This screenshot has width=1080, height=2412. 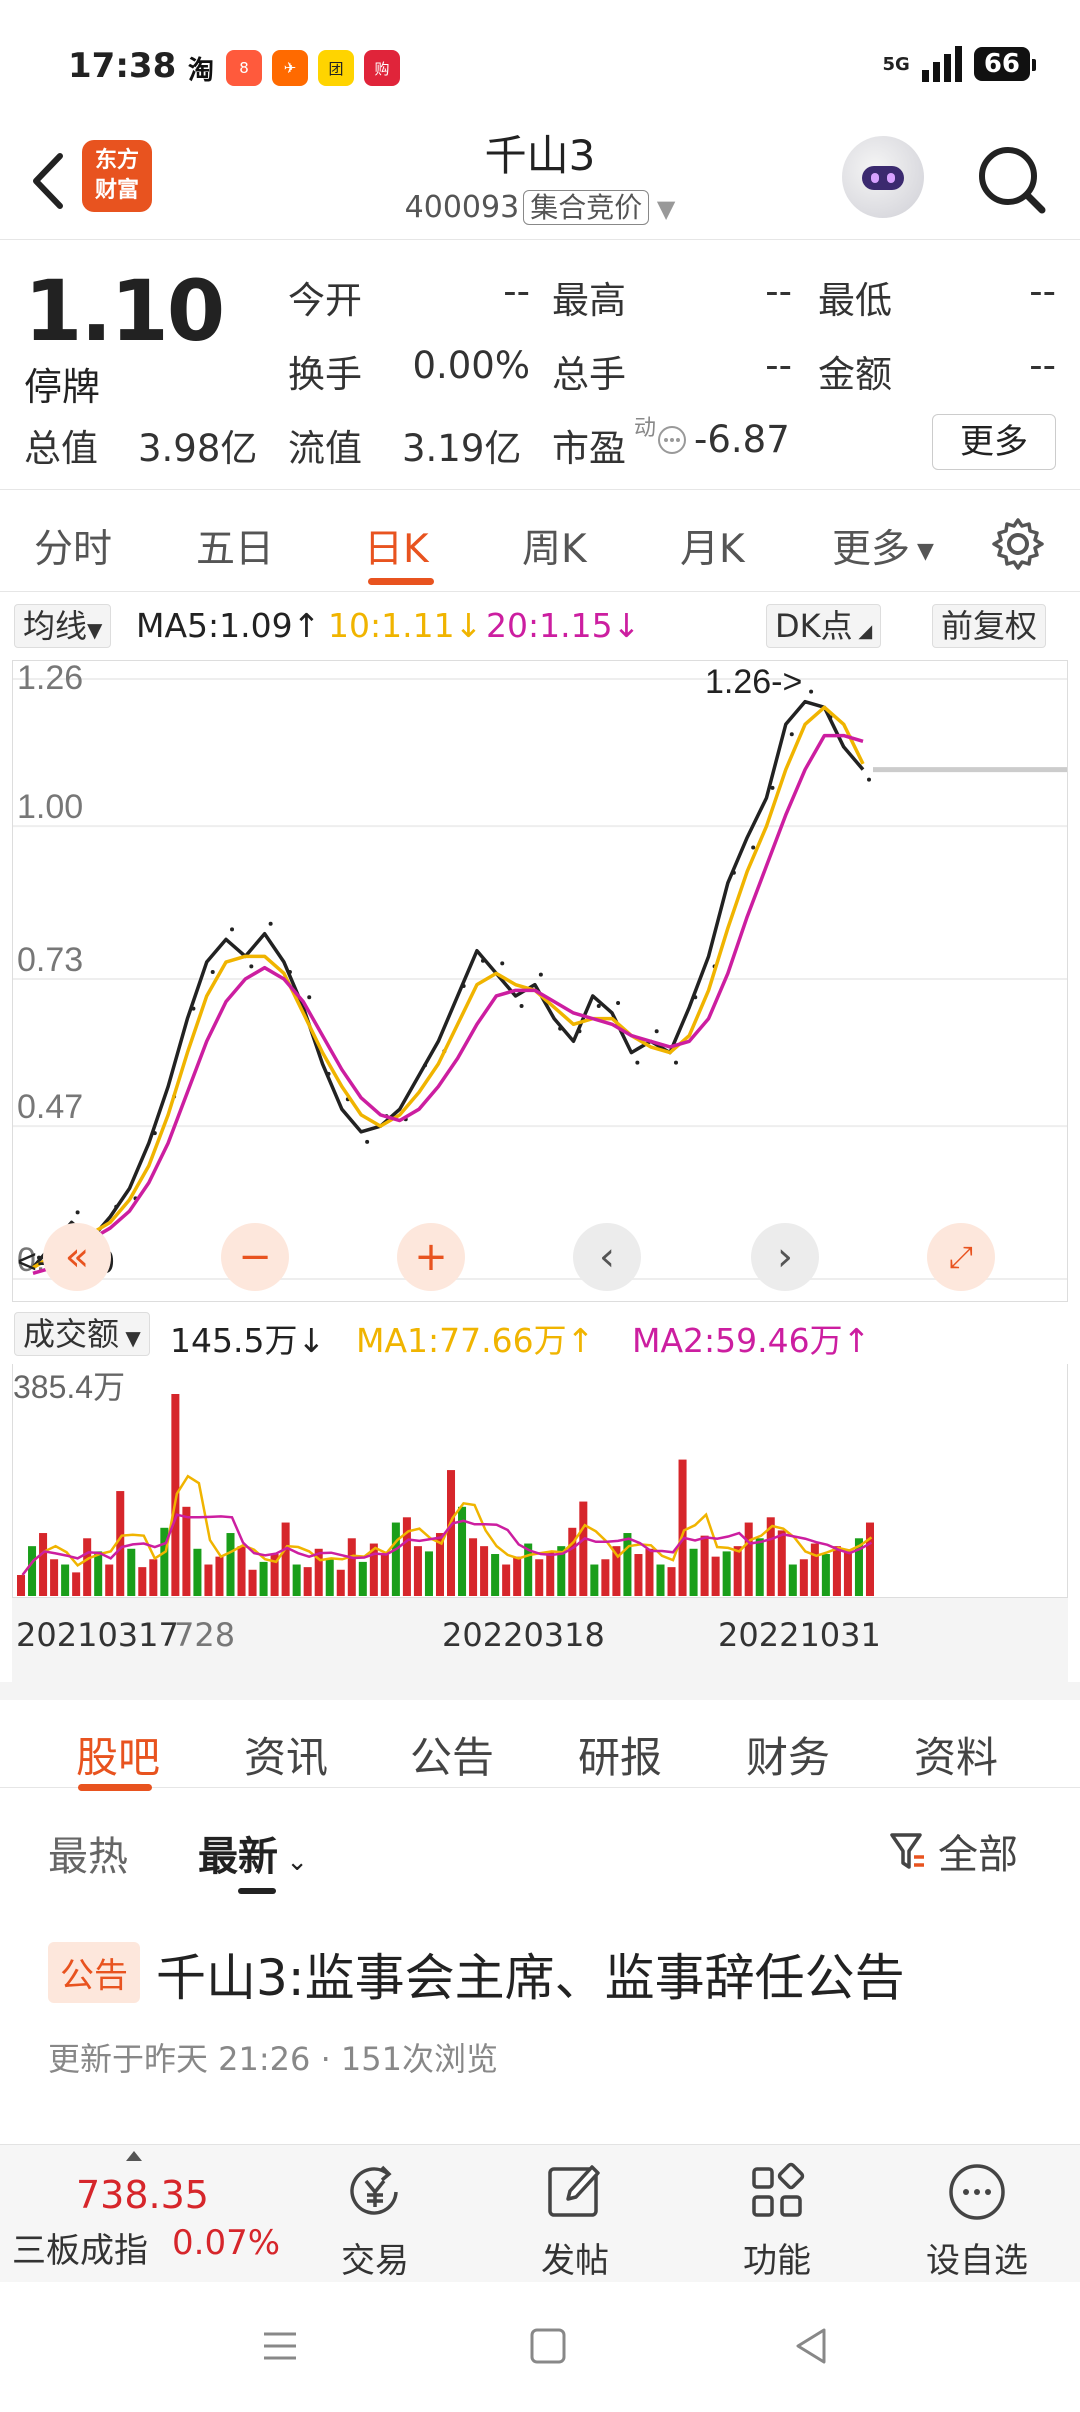 I want to click on scroll-right-icon: ›, so click(x=785, y=1257).